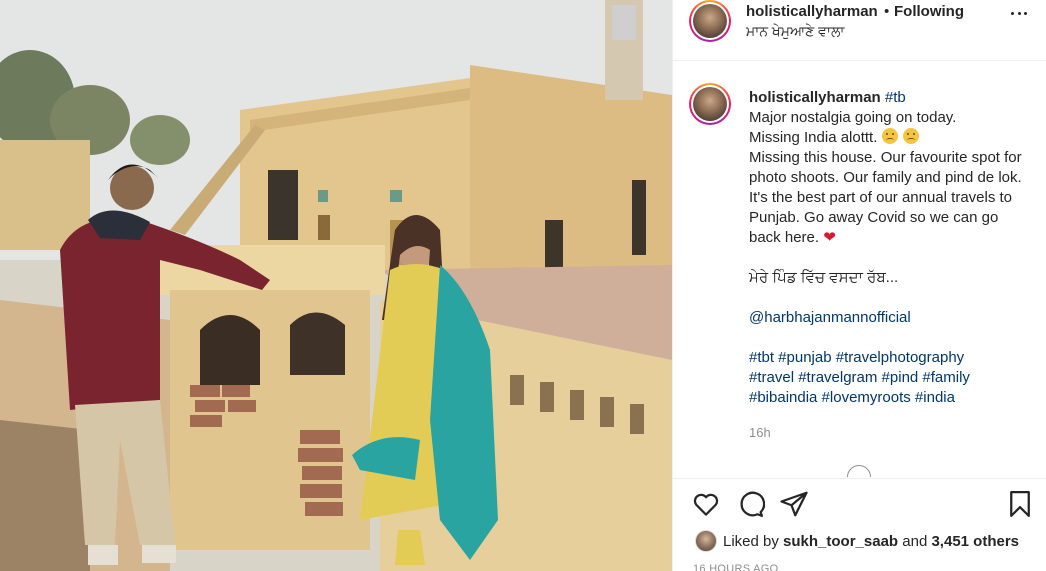 The image size is (1046, 571). Describe the element at coordinates (794, 504) in the screenshot. I see `share-icon` at that location.